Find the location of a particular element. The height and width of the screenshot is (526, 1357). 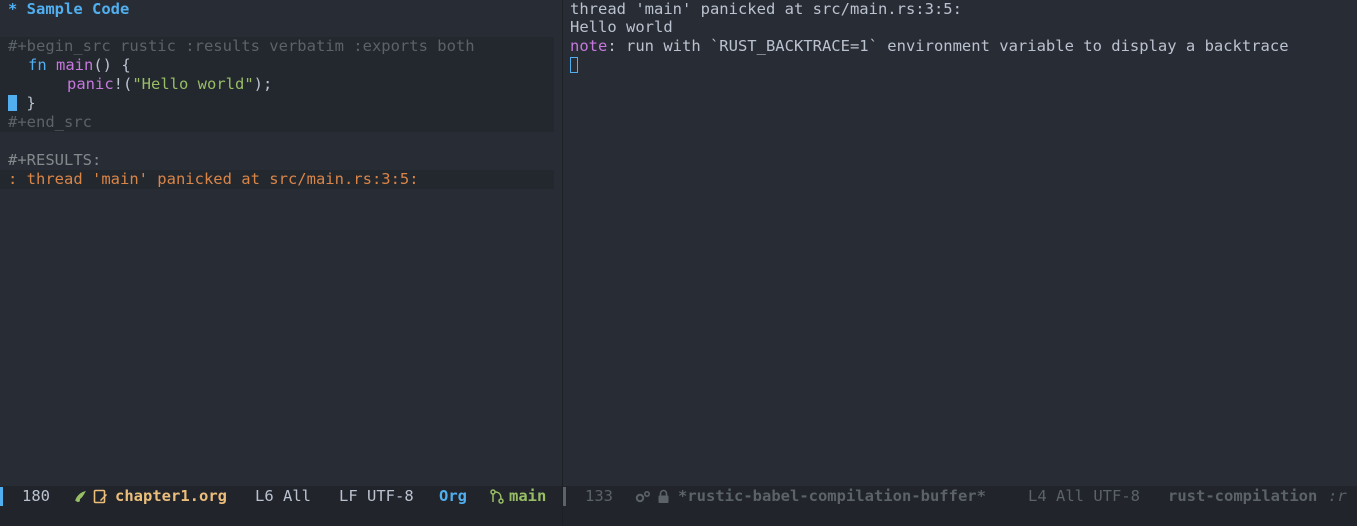

buffer-name: *rustic-babel-compilation-buffer* is located at coordinates (832, 496).